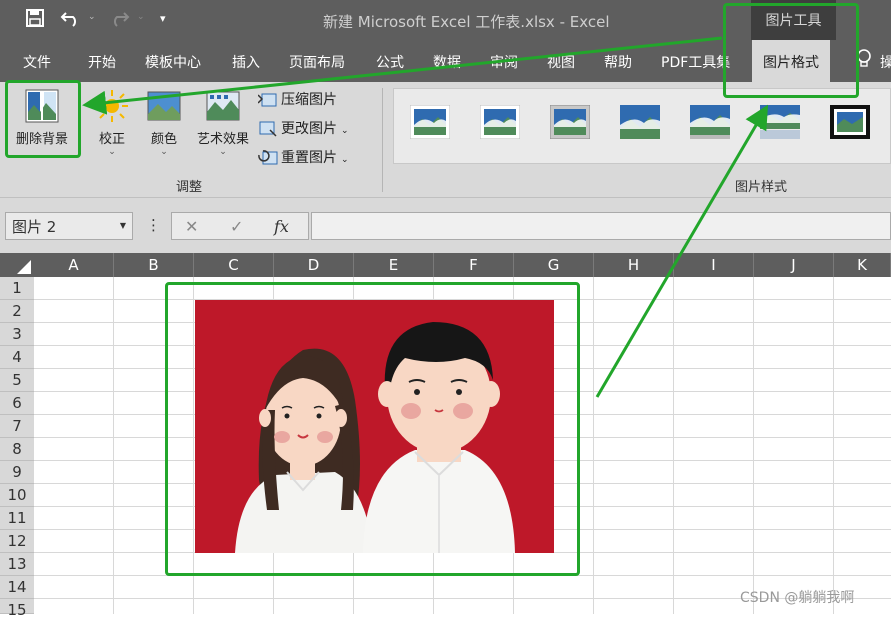  What do you see at coordinates (640, 122) in the screenshot?
I see `picture-style-soft-edge` at bounding box center [640, 122].